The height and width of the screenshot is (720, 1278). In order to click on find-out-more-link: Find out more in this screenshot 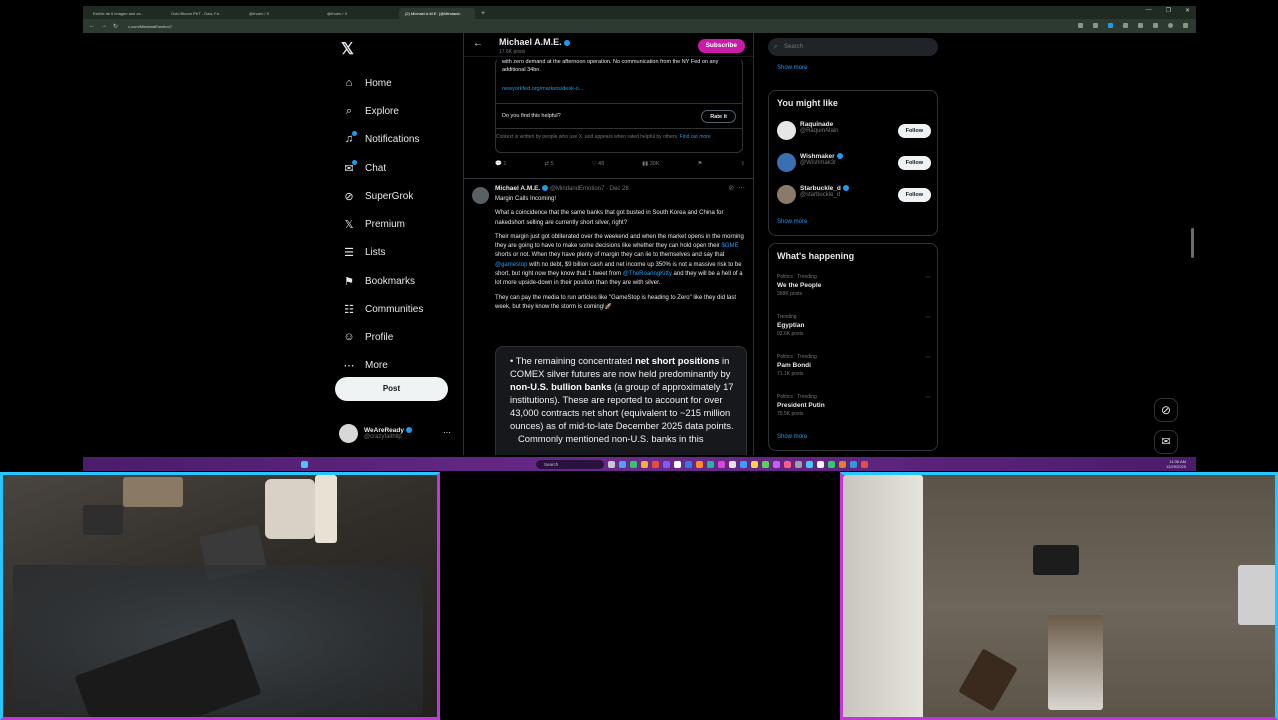, I will do `click(695, 137)`.